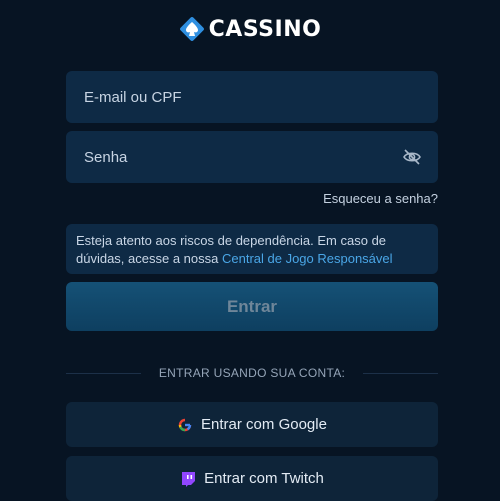 This screenshot has height=501, width=500. I want to click on google-icon, so click(185, 424).